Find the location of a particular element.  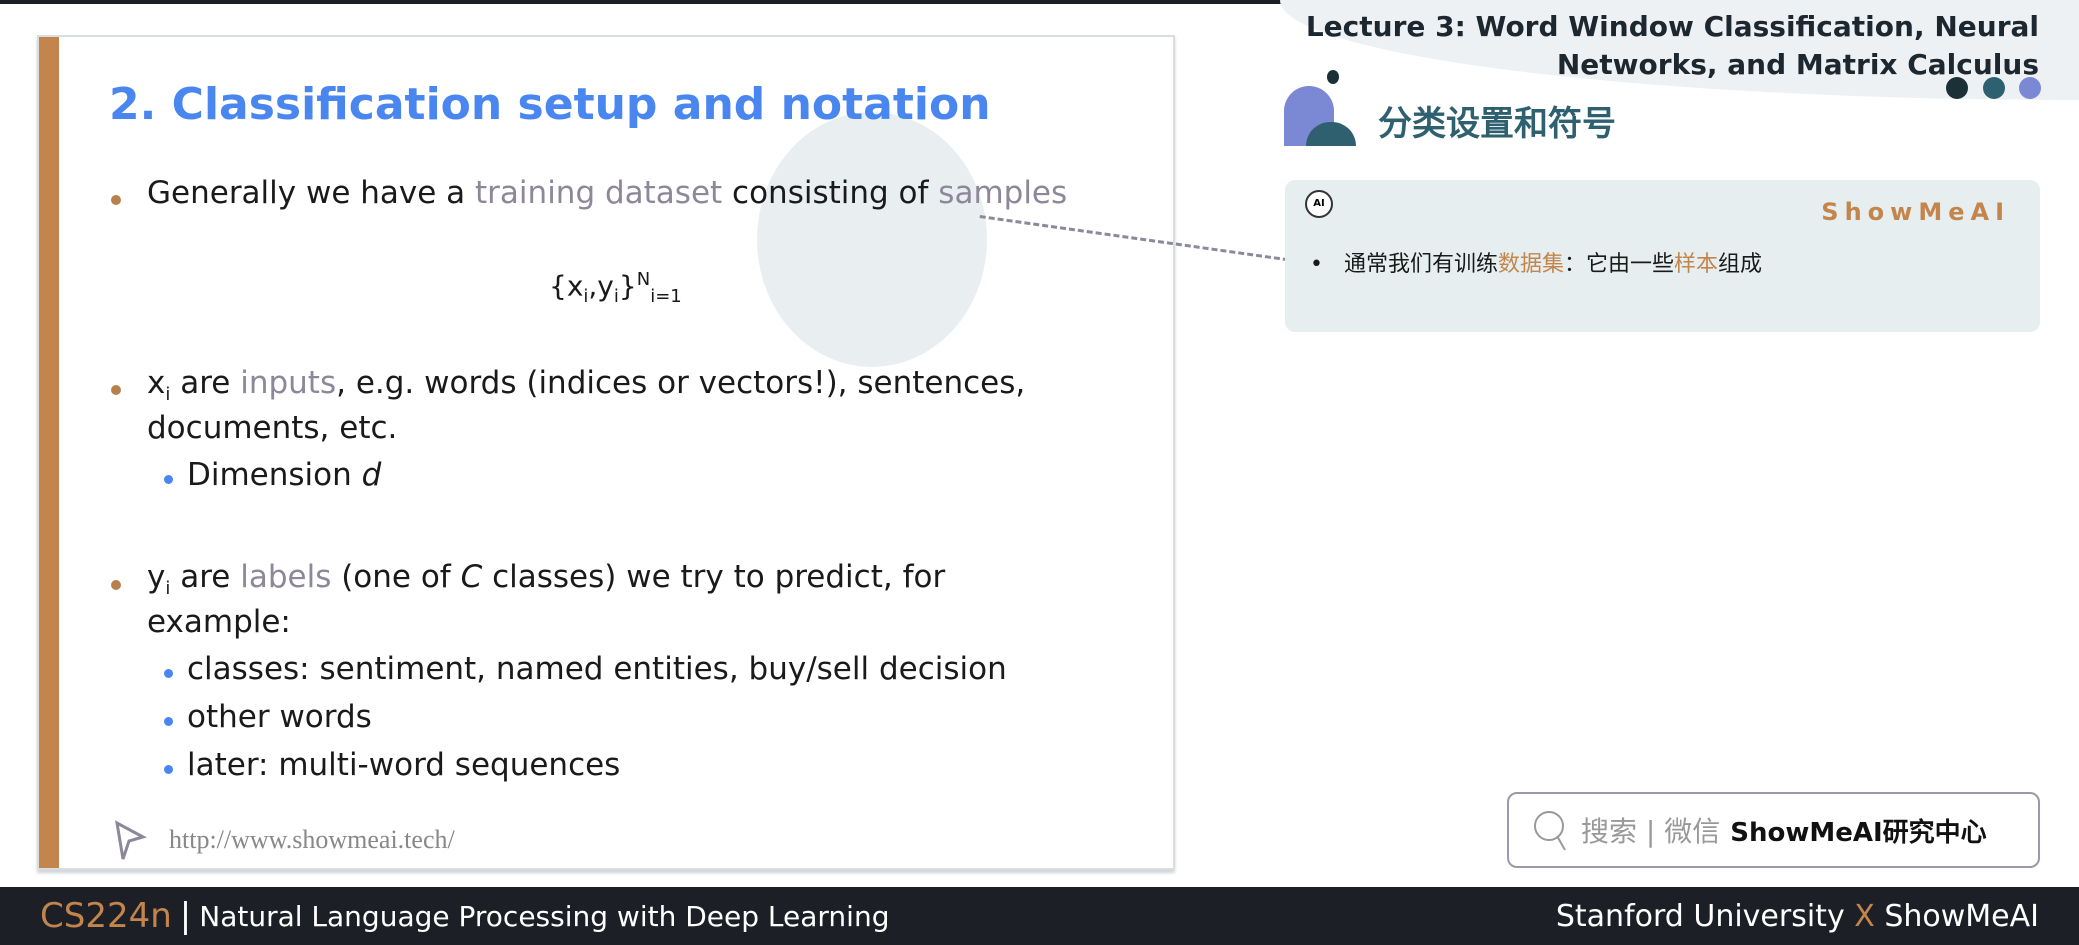

t: 组成 is located at coordinates (1740, 264).